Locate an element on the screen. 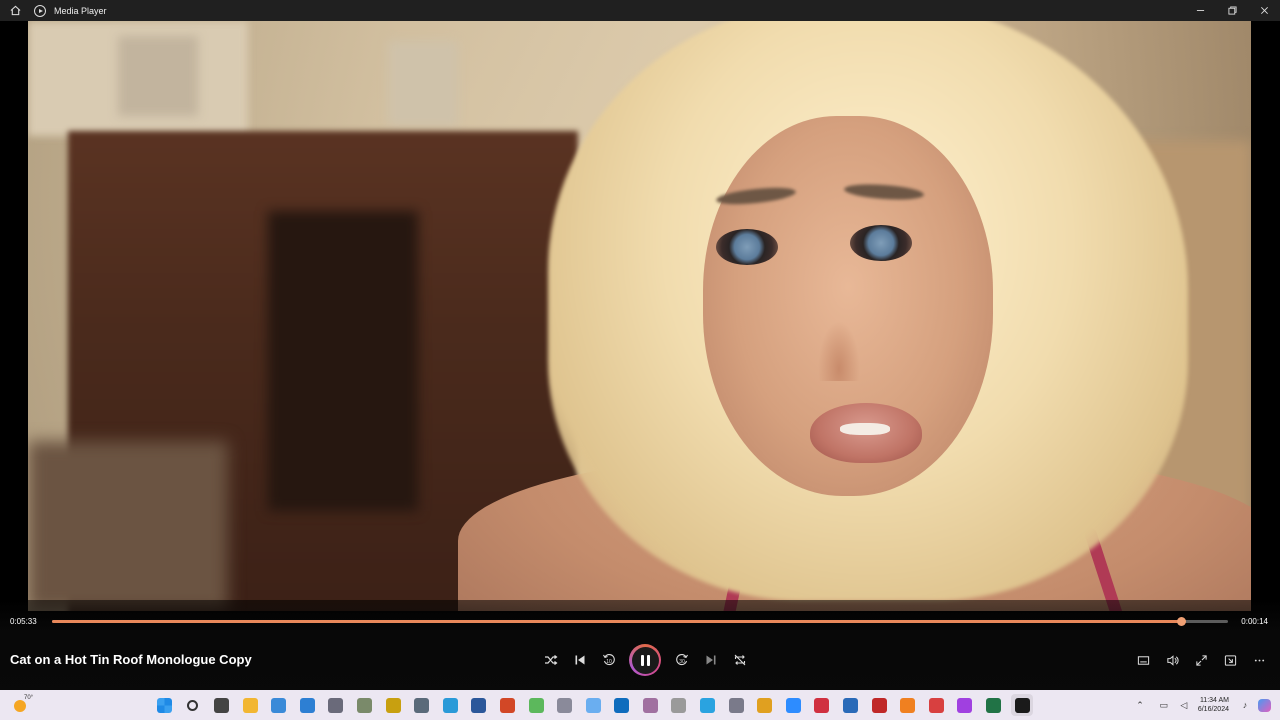 The width and height of the screenshot is (1280, 720). taskbar-app-scanner-app is located at coordinates (364, 705).